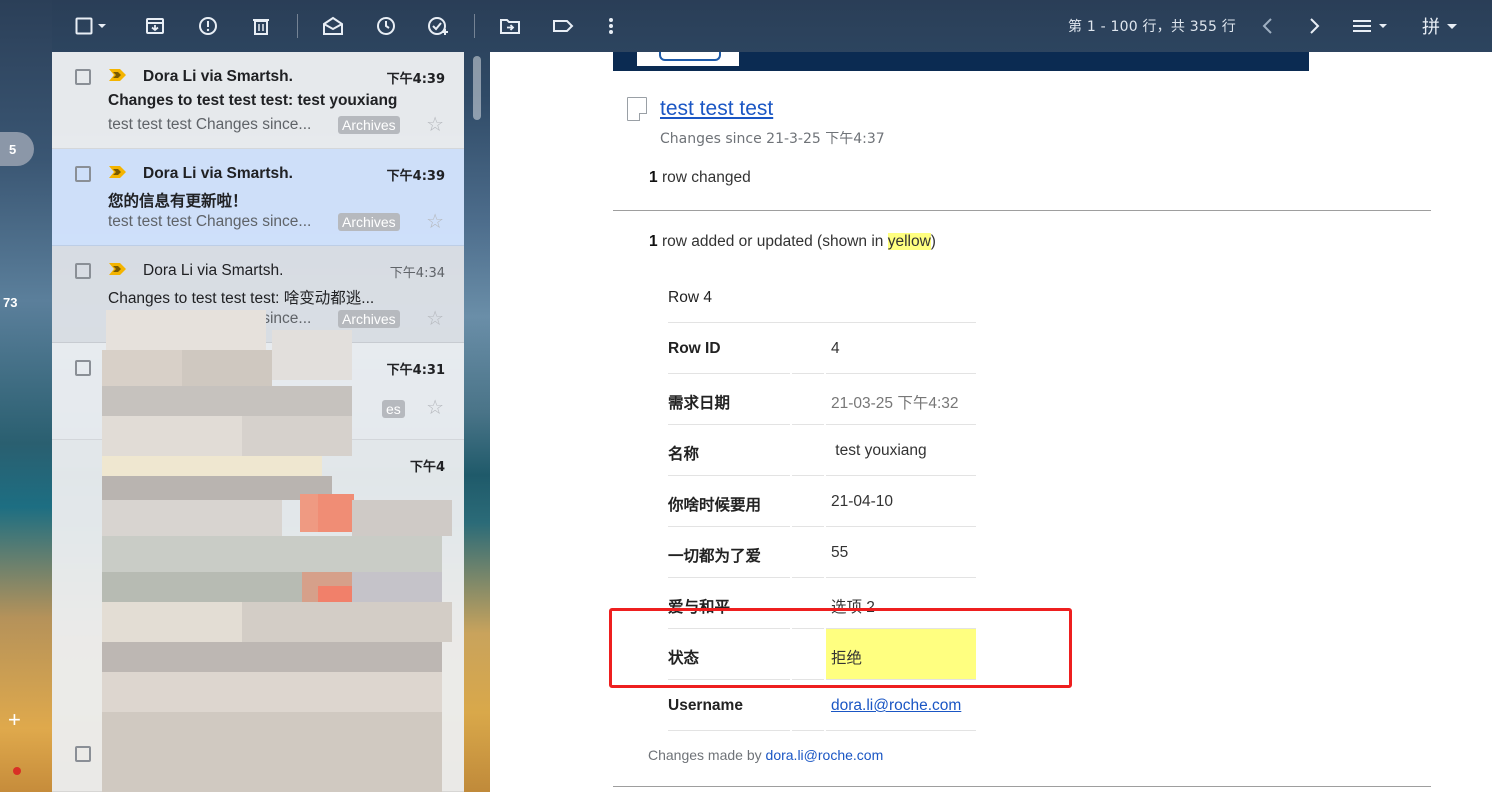 This screenshot has width=1492, height=792. What do you see at coordinates (1267, 26) in the screenshot?
I see `newer-page-chevron-left-icon` at bounding box center [1267, 26].